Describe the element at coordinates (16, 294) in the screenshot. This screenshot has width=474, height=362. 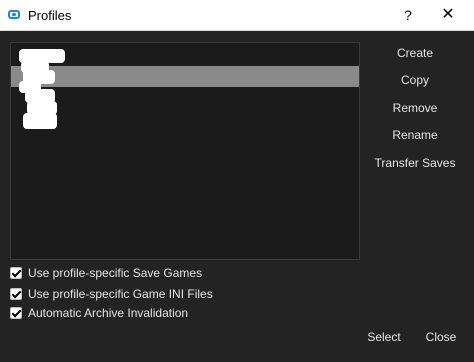
I see `game-ini-checkbox` at that location.